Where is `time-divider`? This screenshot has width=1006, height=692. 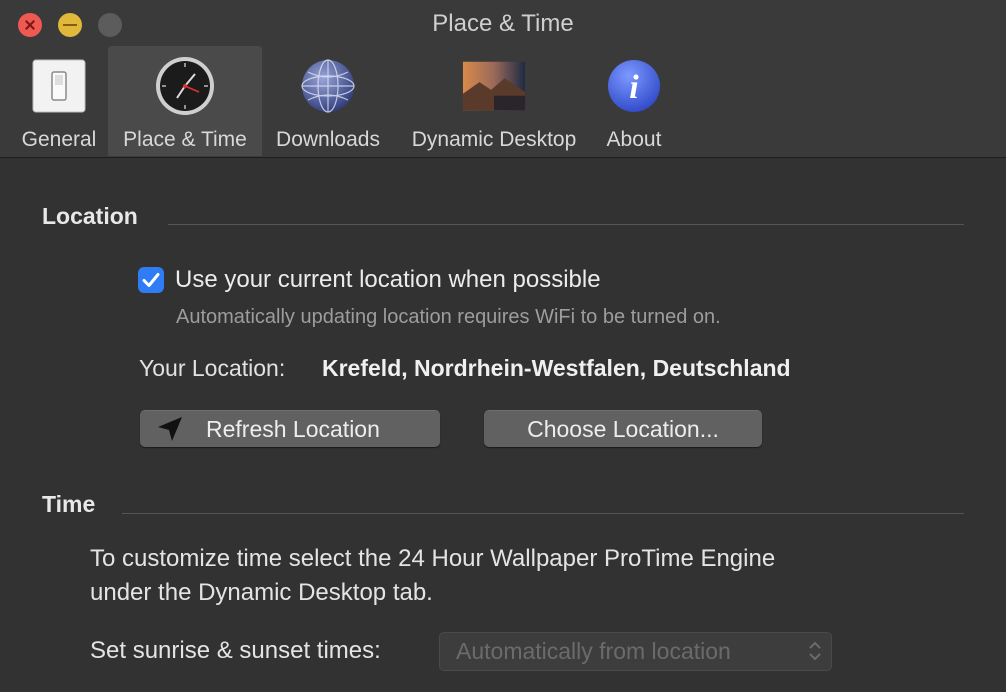 time-divider is located at coordinates (543, 513).